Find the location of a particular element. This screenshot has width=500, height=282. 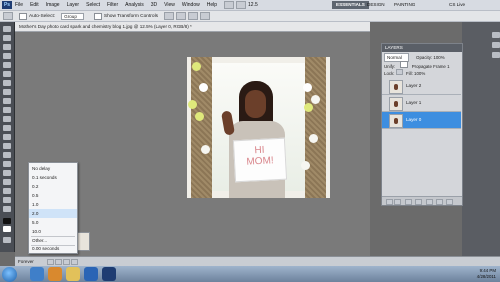

workspace-design-button: DESIGN is located at coordinates (376, 5).